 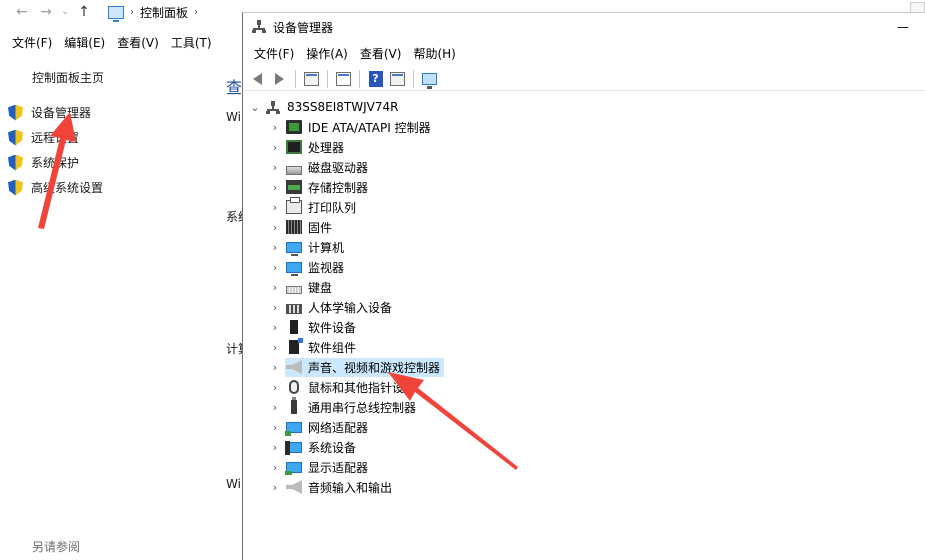 What do you see at coordinates (375, 78) in the screenshot?
I see `help-icon: ?` at bounding box center [375, 78].